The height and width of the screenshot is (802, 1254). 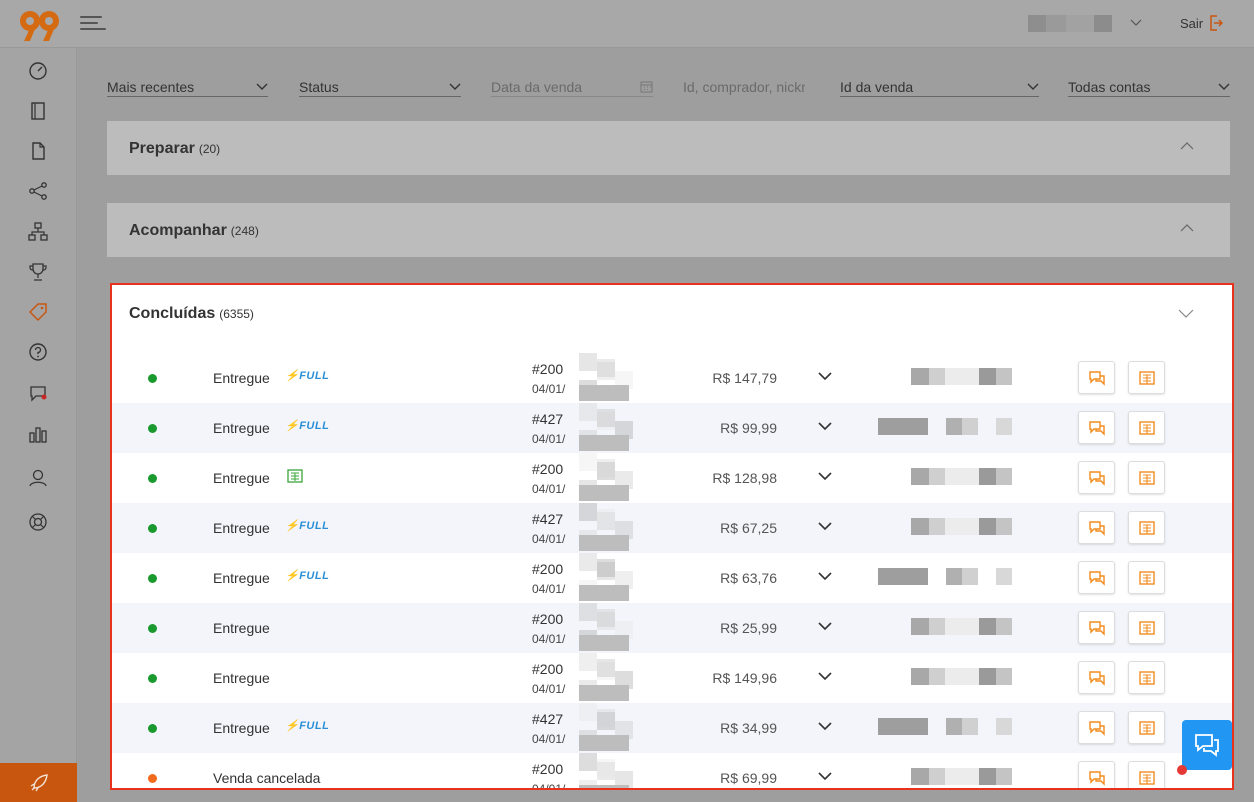 I want to click on id-type-select: Id da venda, so click(x=939, y=87).